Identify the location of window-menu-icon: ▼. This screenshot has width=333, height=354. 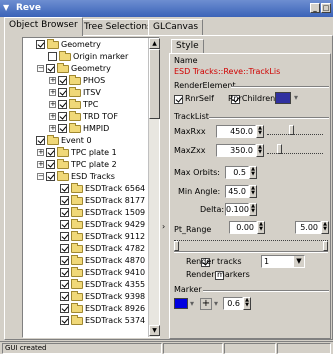
(6, 7).